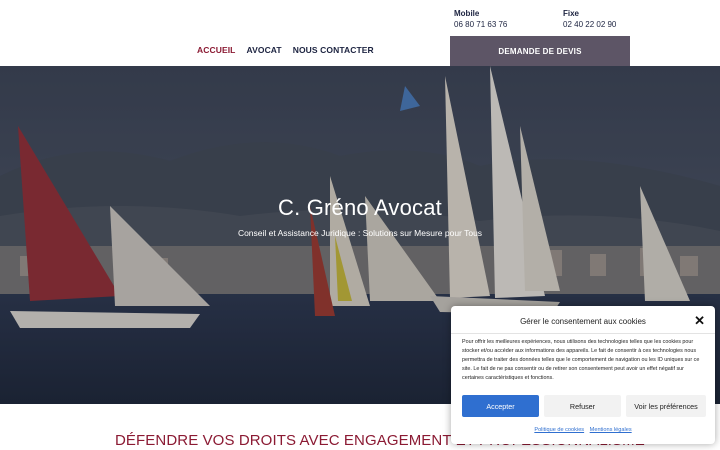 Image resolution: width=720 pixels, height=450 pixels. What do you see at coordinates (285, 50) in the screenshot?
I see `main-nav: ACCUEIL AVOCAT NOUS CONTACTER` at bounding box center [285, 50].